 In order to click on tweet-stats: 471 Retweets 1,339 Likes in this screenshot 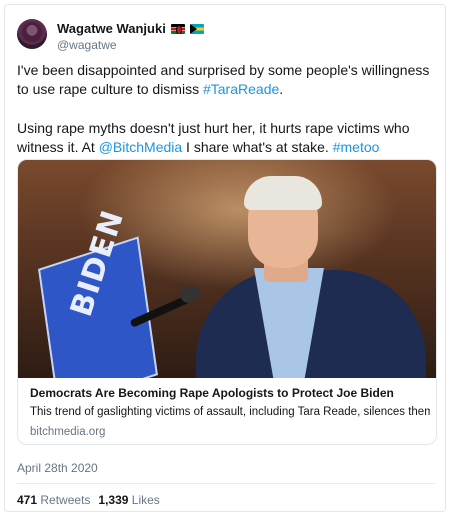, I will do `click(88, 500)`.